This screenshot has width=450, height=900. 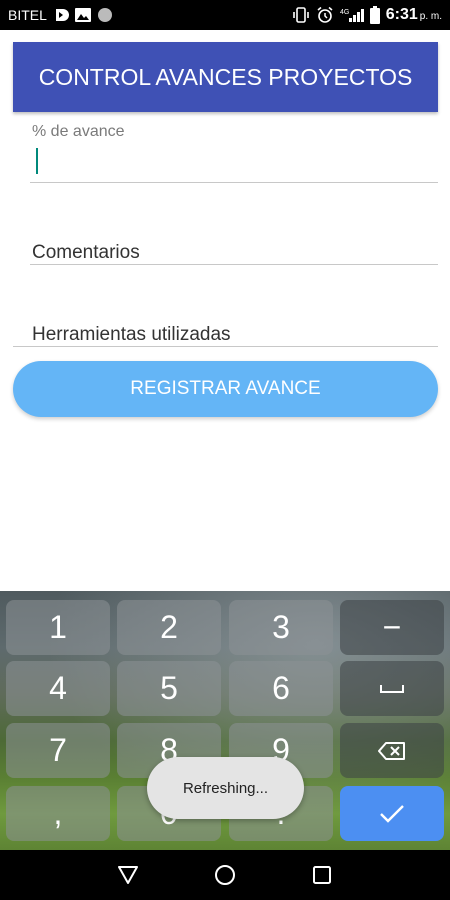 What do you see at coordinates (58, 750) in the screenshot?
I see `key-7: 7` at bounding box center [58, 750].